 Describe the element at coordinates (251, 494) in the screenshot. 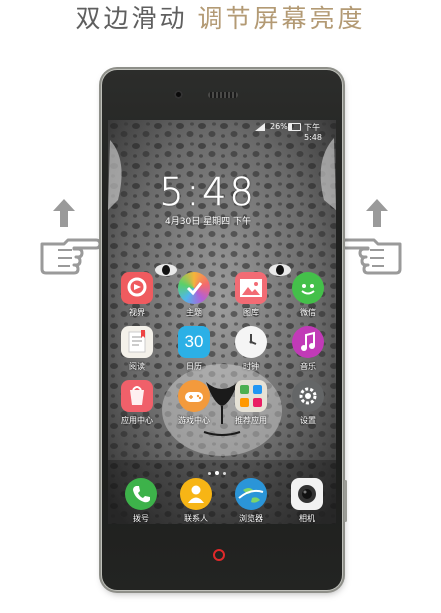

I see `browser-icon` at that location.